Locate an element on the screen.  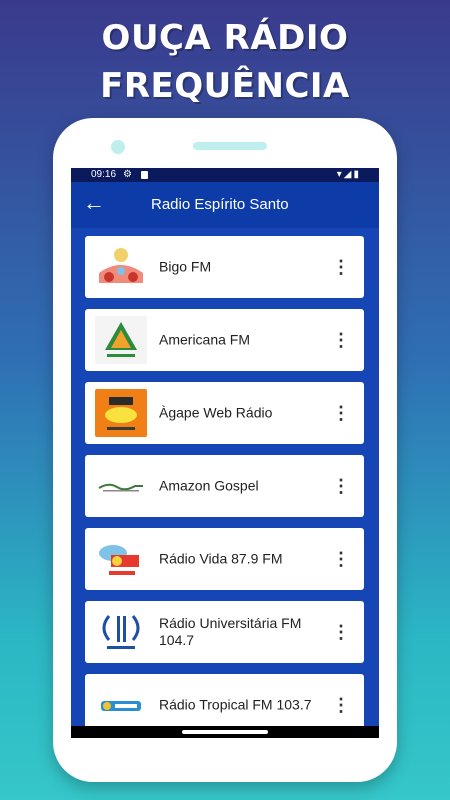
speaker-grille is located at coordinates (230, 146).